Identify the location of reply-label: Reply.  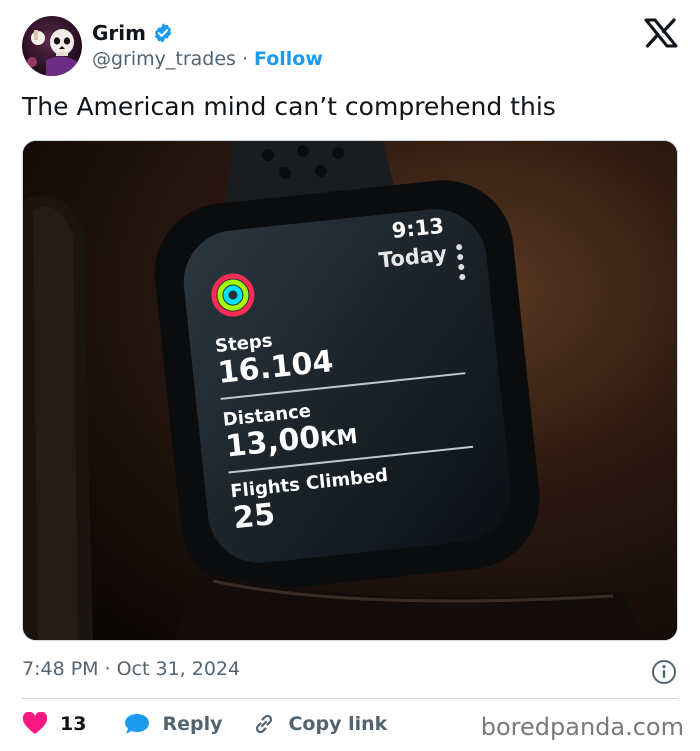
(192, 724).